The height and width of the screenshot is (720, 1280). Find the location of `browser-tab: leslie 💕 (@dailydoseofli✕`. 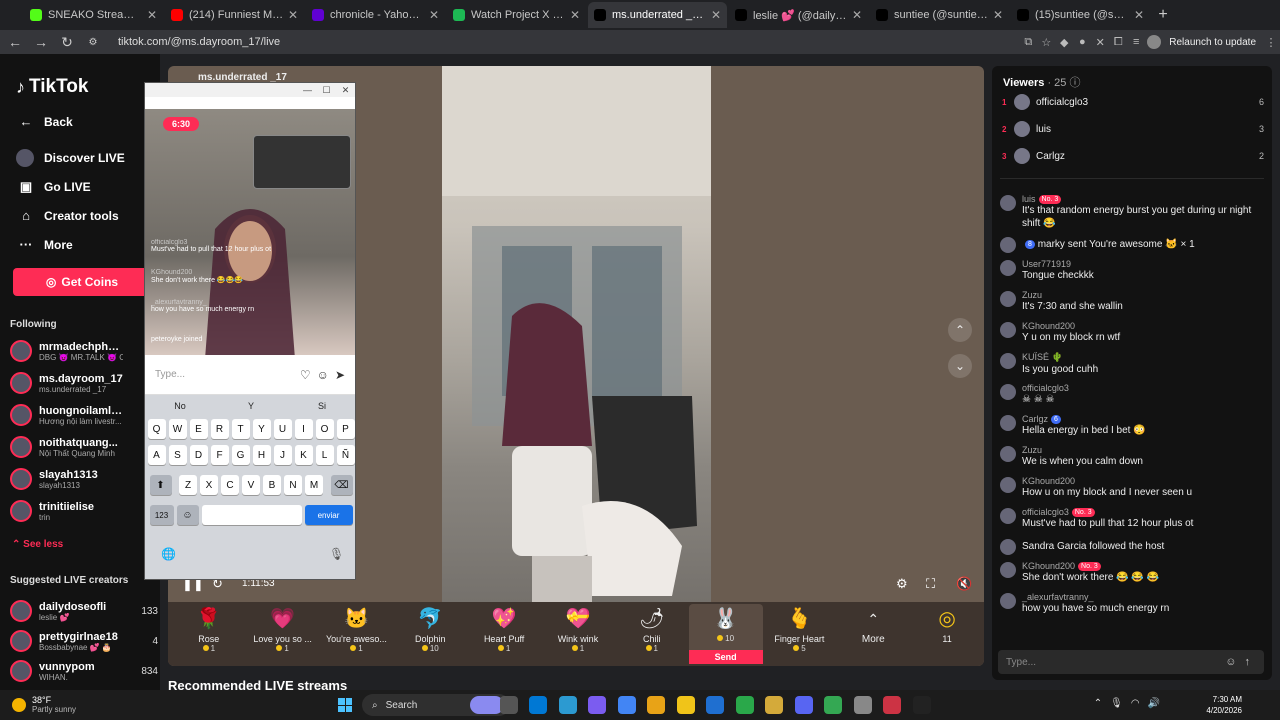

browser-tab: leslie 💕 (@dailydoseofli✕ is located at coordinates (798, 15).